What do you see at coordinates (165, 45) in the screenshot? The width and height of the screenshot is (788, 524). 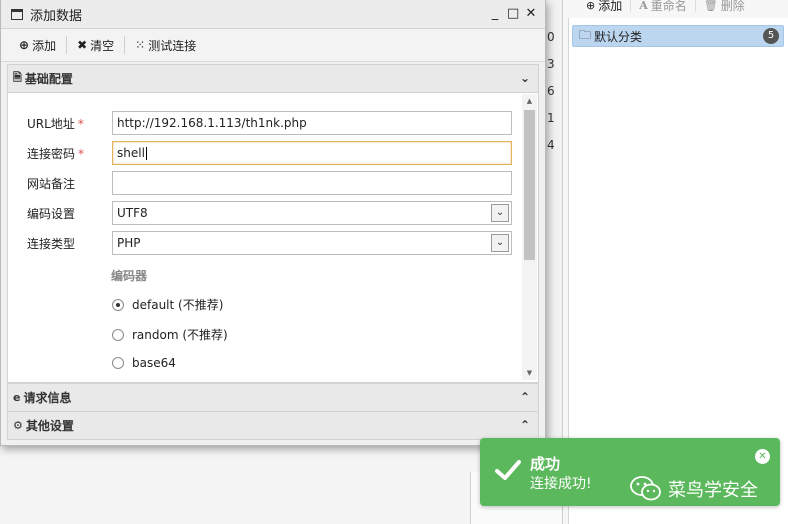 I see `test-connection-button: ⁙ 测试连接` at bounding box center [165, 45].